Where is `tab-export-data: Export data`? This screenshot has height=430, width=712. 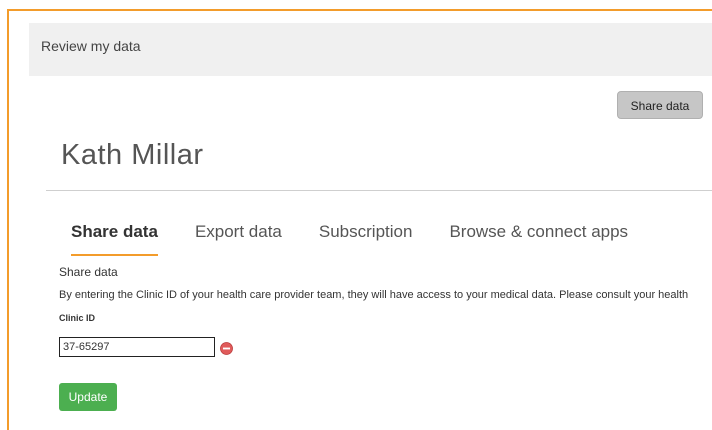
tab-export-data: Export data is located at coordinates (238, 239).